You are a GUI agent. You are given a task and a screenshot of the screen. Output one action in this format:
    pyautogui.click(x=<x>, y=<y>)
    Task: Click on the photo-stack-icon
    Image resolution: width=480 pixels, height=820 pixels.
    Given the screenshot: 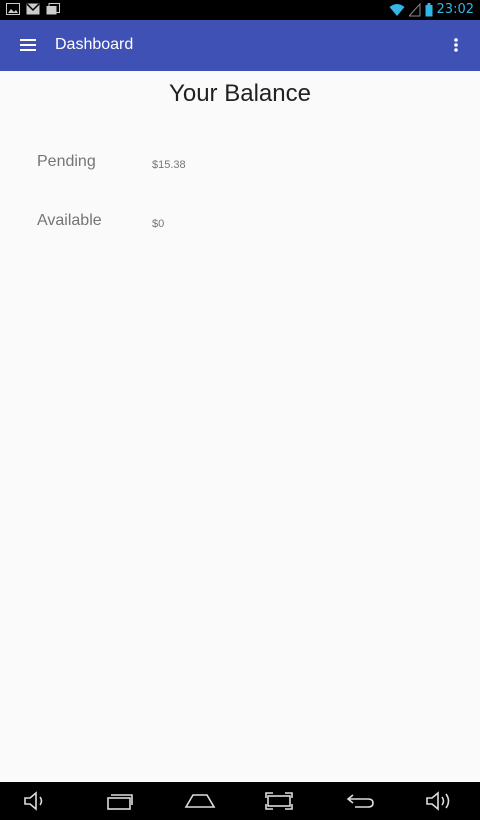 What is the action you would take?
    pyautogui.click(x=53, y=9)
    